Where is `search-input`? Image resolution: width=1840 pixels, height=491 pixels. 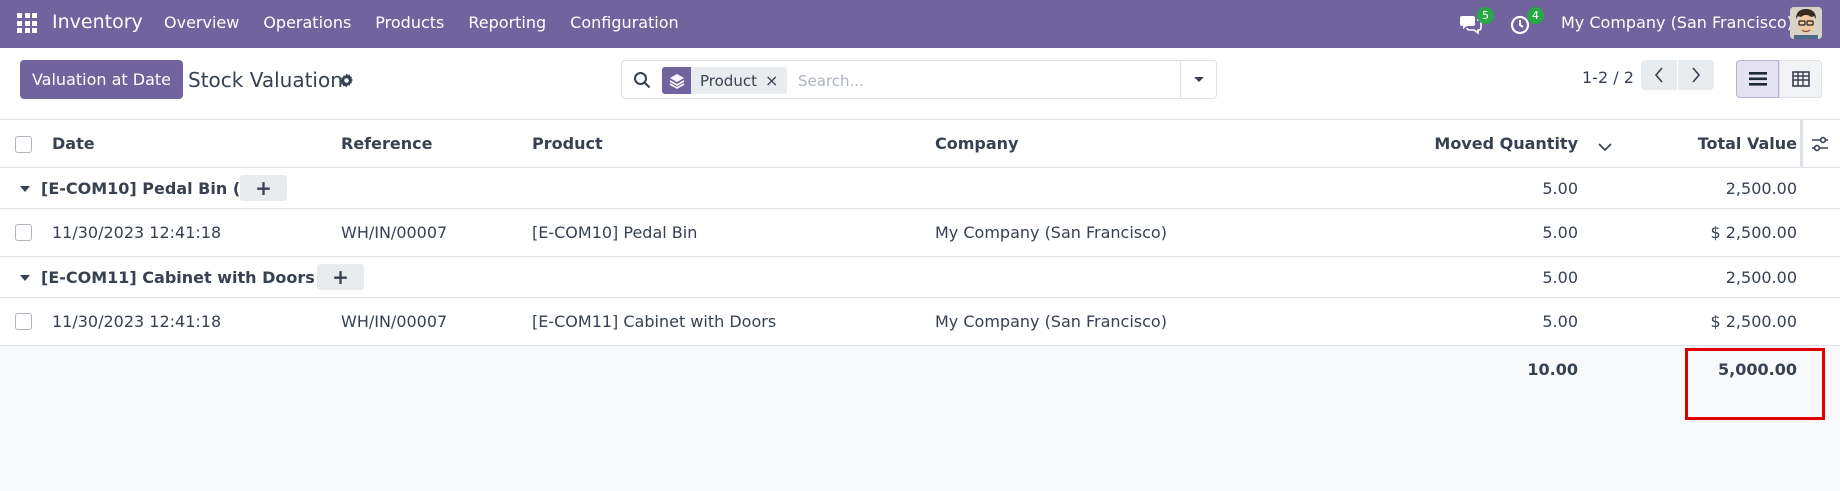
search-input is located at coordinates (988, 80).